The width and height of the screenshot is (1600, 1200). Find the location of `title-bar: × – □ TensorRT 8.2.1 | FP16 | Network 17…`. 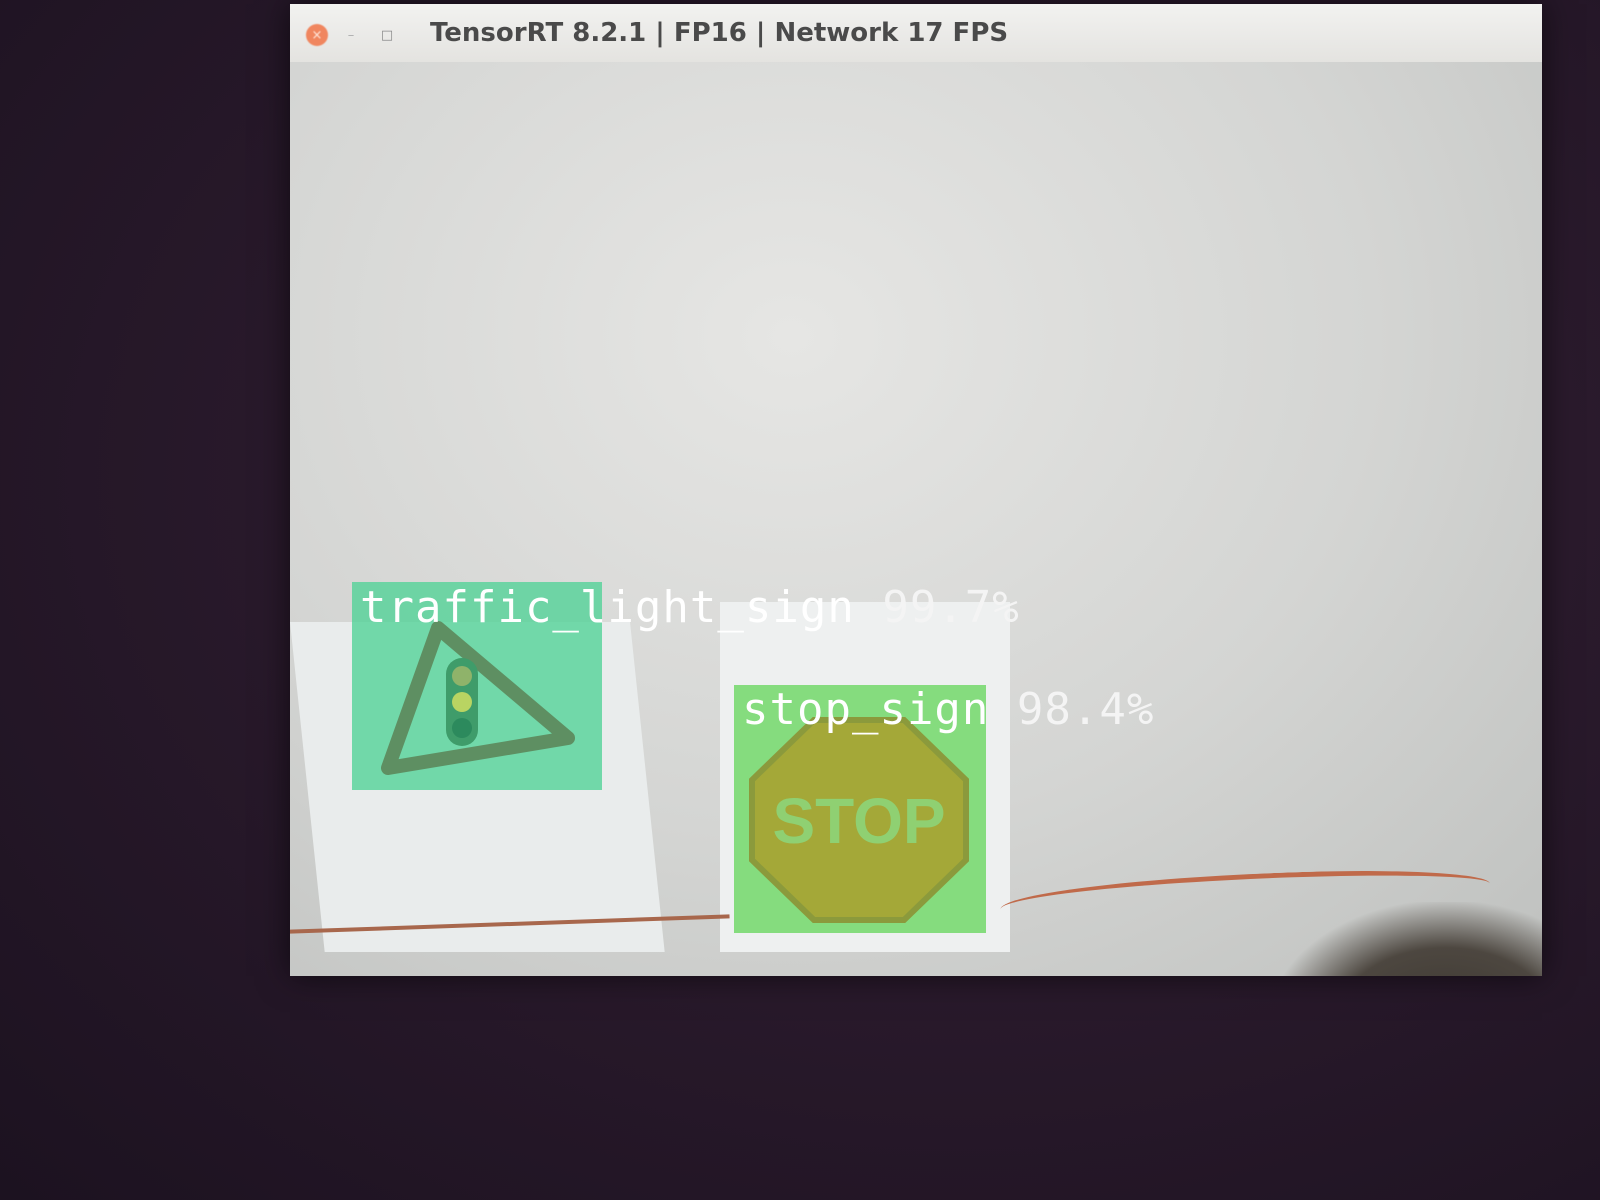

title-bar: × – □ TensorRT 8.2.1 | FP16 | Network 17… is located at coordinates (916, 33).